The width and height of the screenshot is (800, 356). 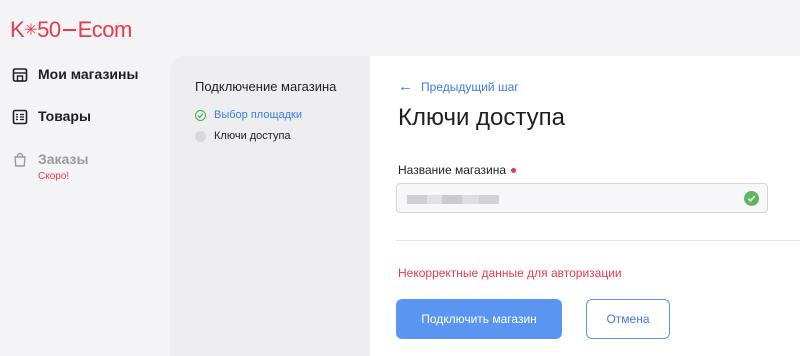 I want to click on page-title: Ключи доступа, so click(x=481, y=117).